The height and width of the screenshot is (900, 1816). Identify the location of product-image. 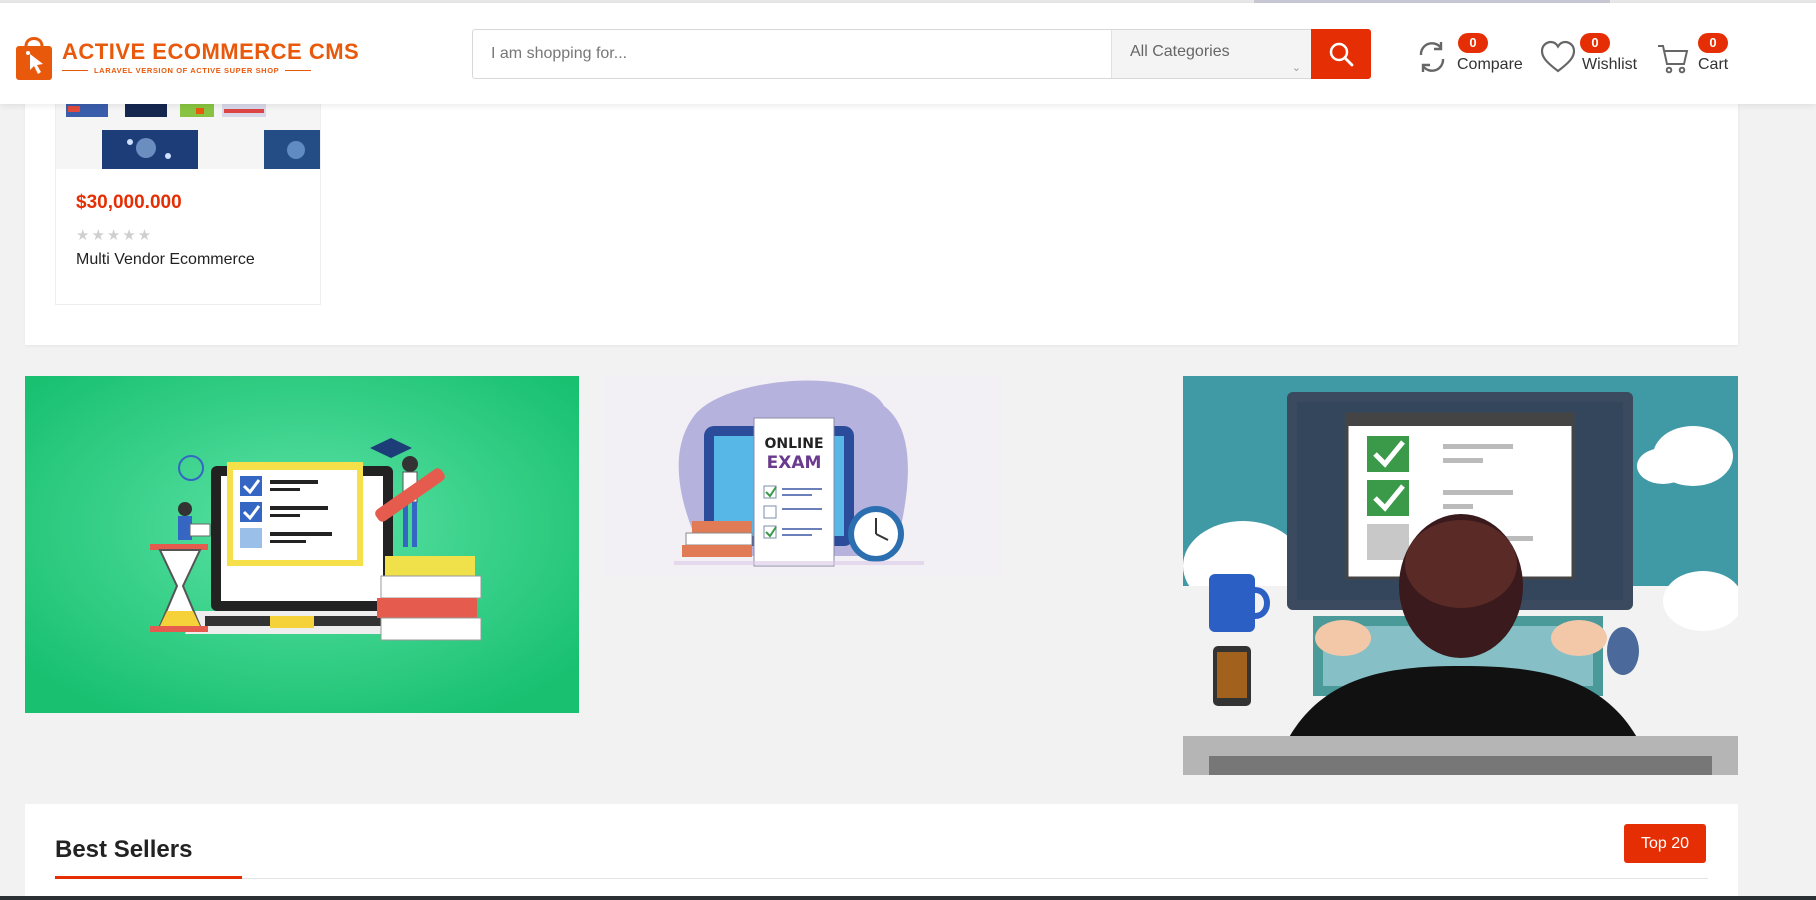
(188, 136).